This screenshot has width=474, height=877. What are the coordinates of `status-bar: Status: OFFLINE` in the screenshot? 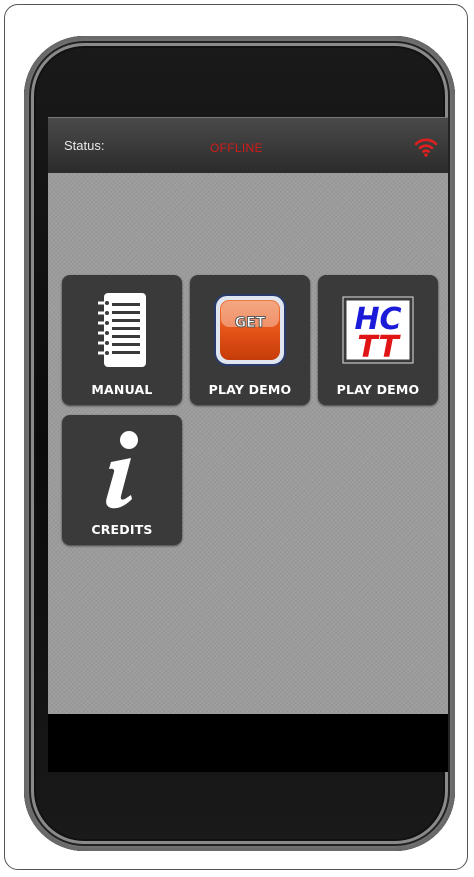 It's located at (248, 145).